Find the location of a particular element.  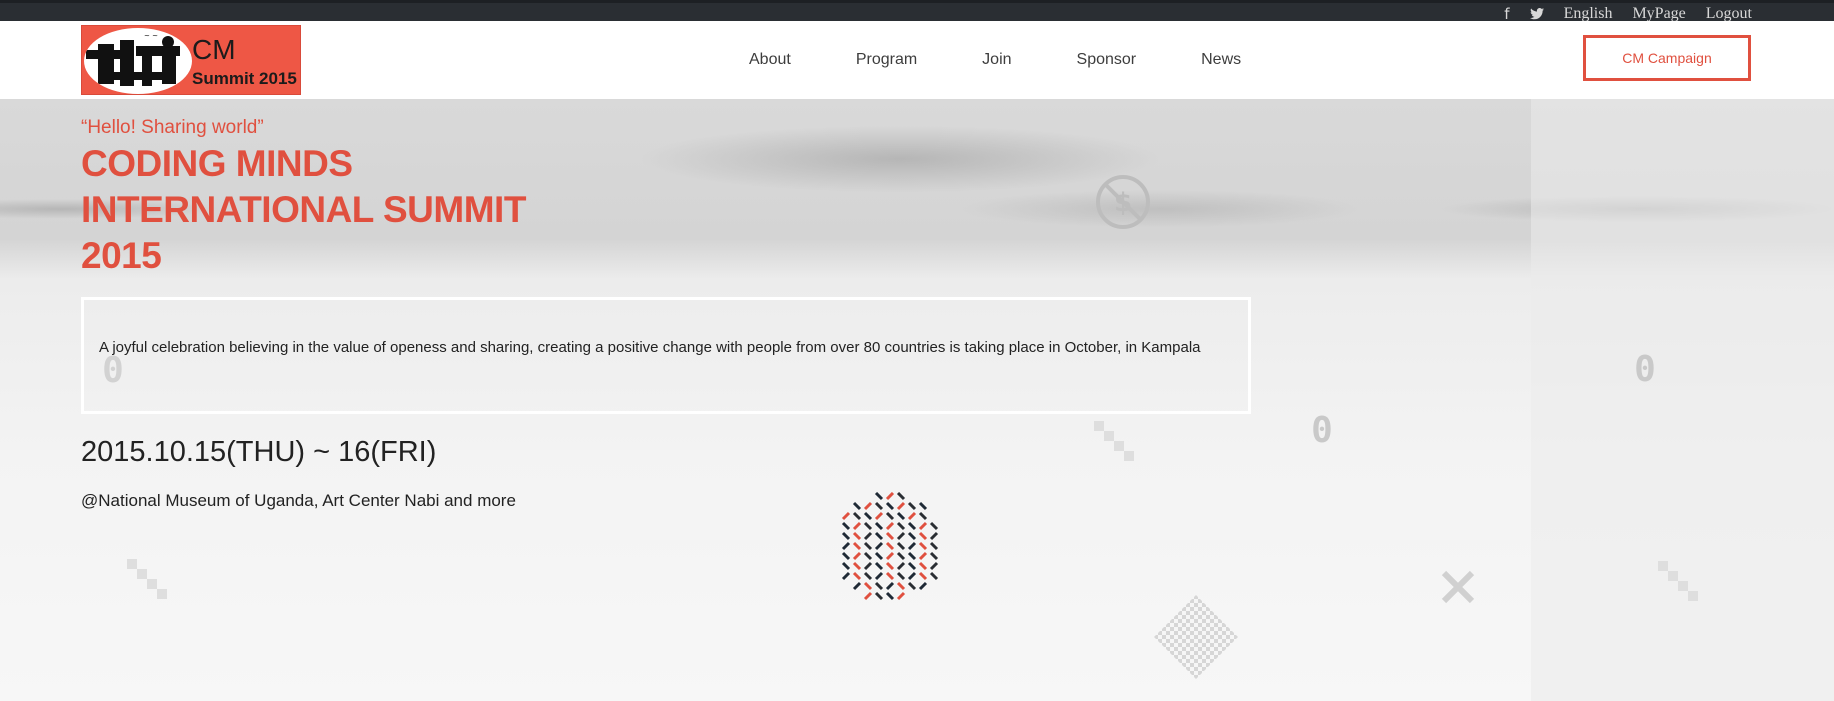

site-logo: ~ ~ CM Summit 2015 is located at coordinates (191, 60).